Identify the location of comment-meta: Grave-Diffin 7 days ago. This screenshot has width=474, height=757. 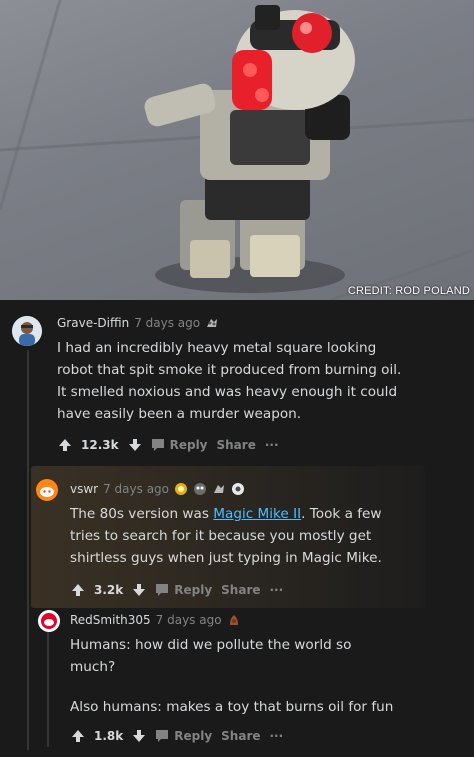
(138, 323).